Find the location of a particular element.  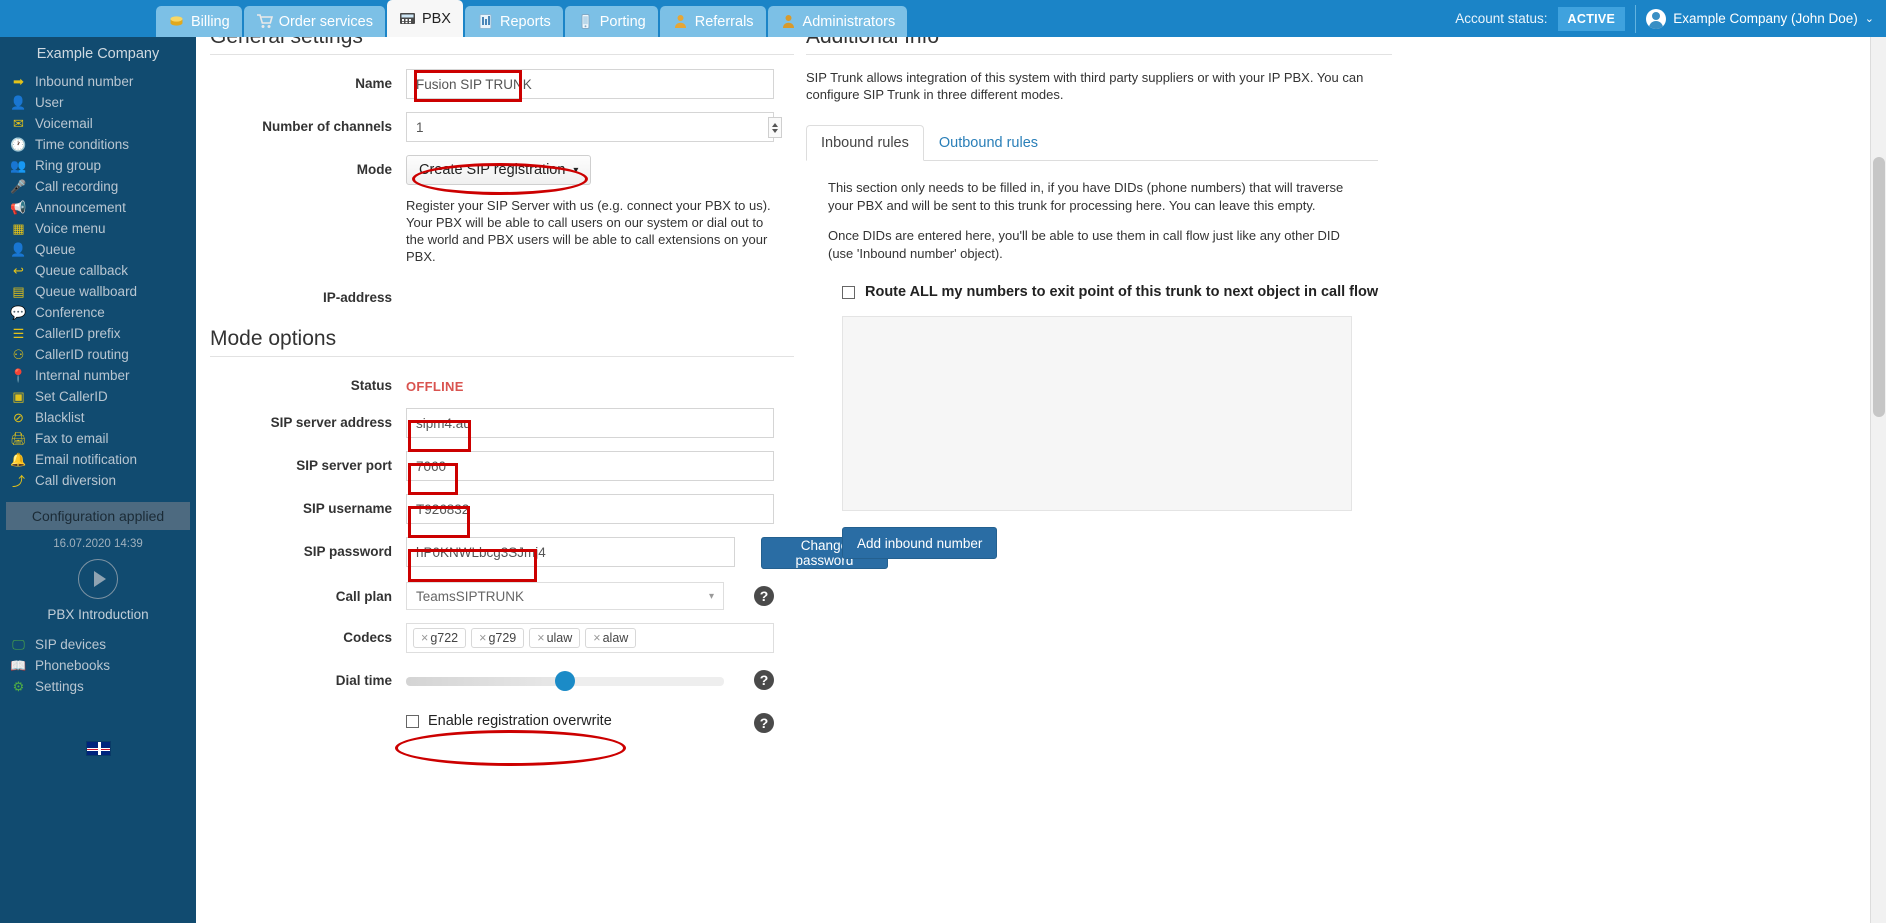

route-all-checkbox is located at coordinates (848, 292).